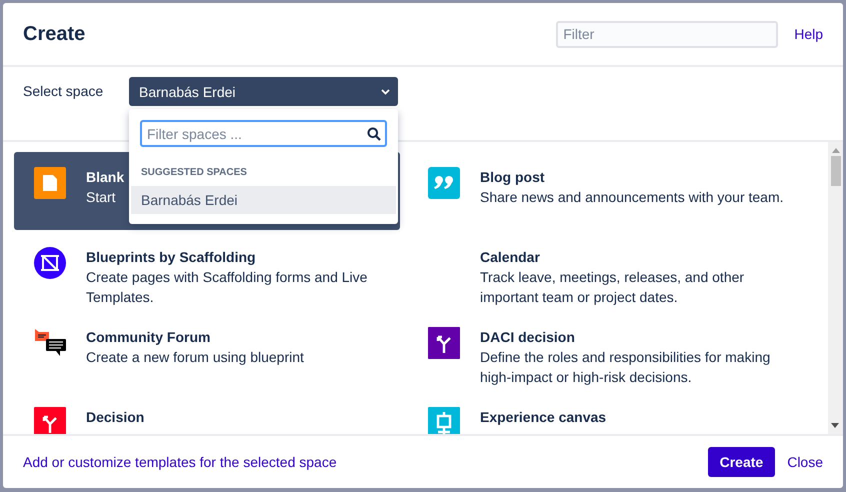  Describe the element at coordinates (742, 462) in the screenshot. I see `create-button: Create` at that location.